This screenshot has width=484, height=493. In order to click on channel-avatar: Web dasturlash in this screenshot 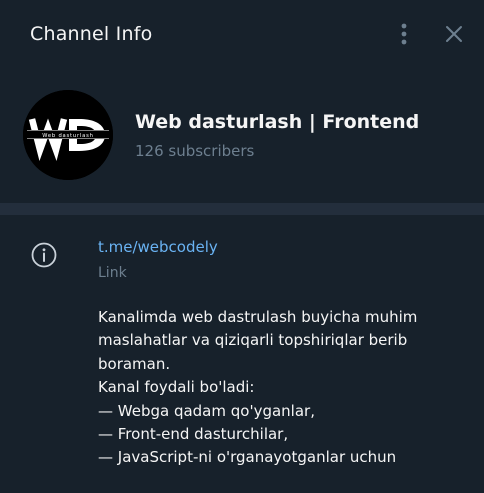, I will do `click(68, 135)`.